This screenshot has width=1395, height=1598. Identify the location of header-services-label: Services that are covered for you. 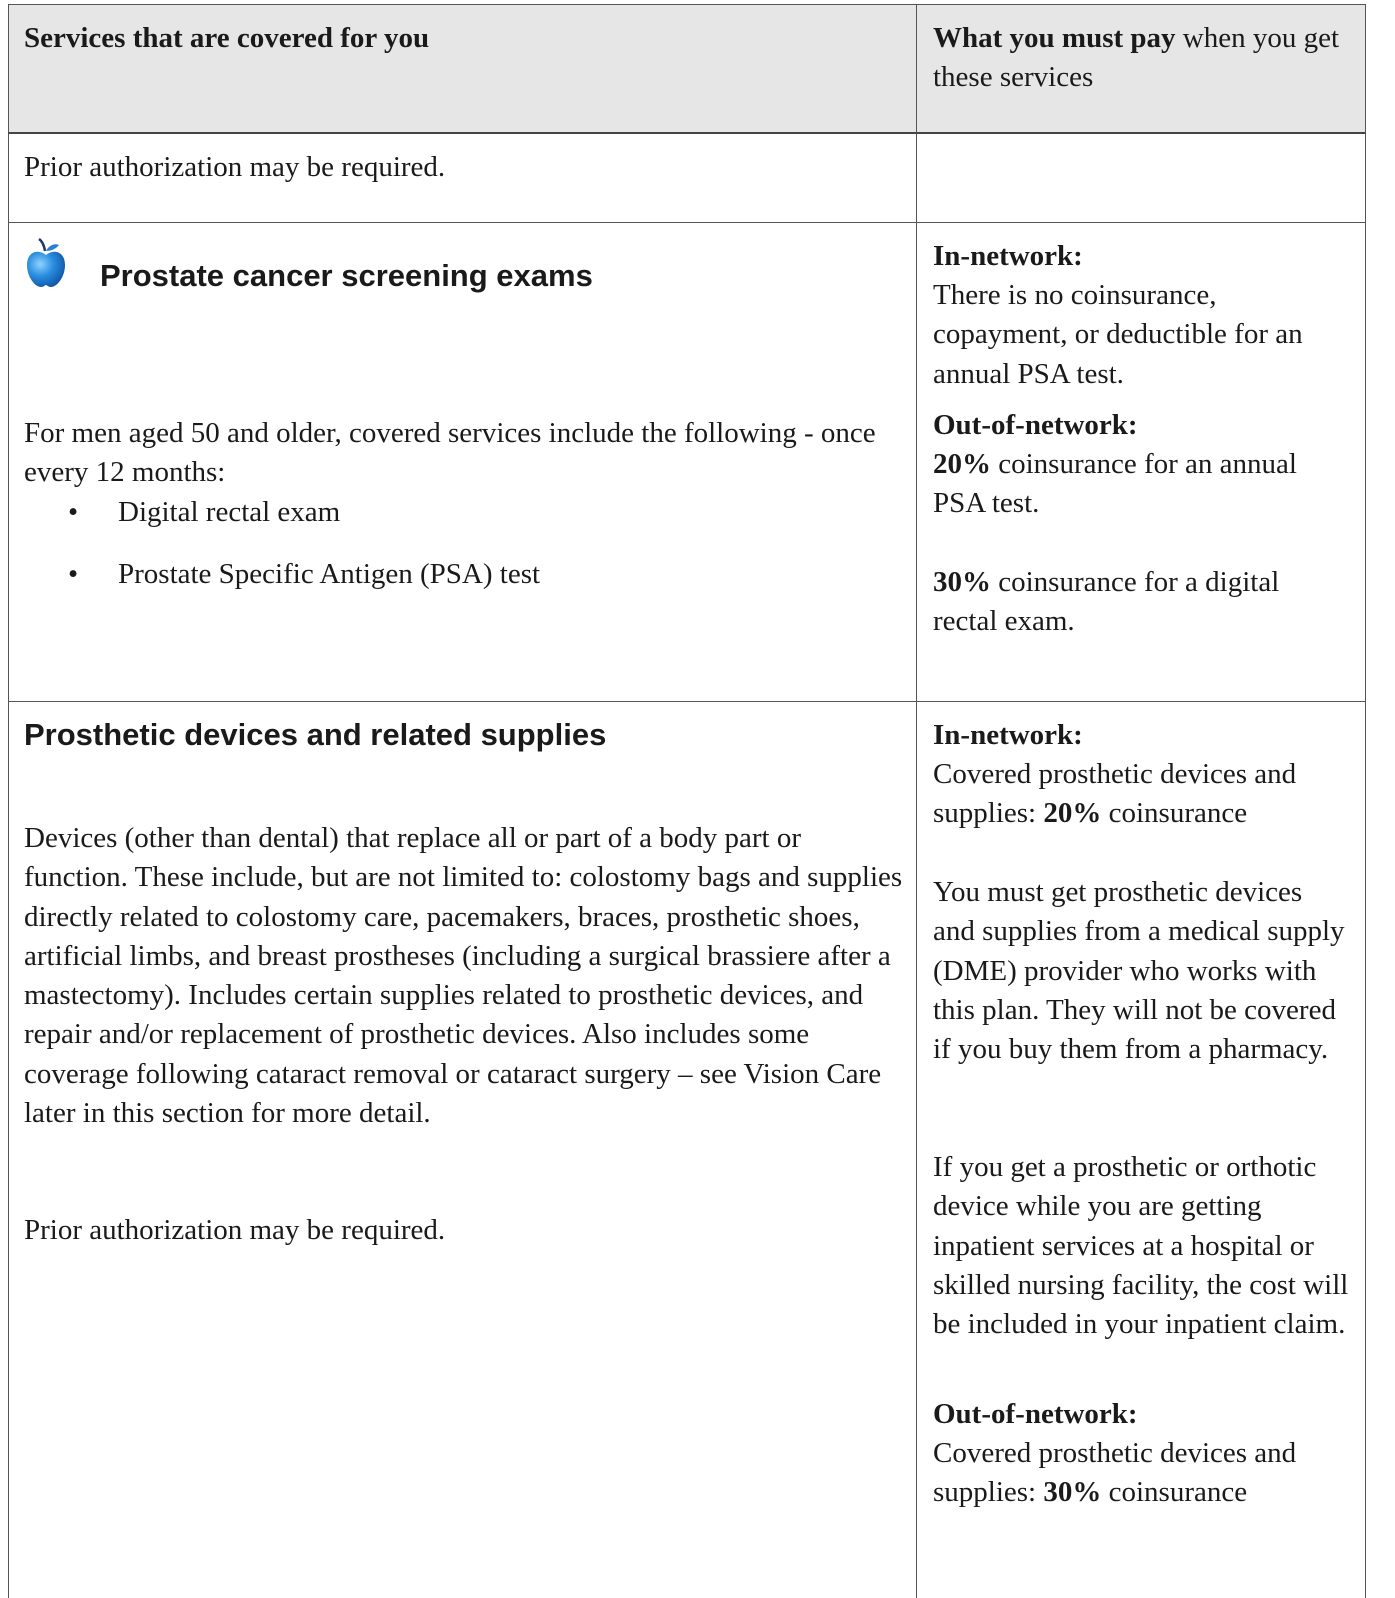
(227, 38).